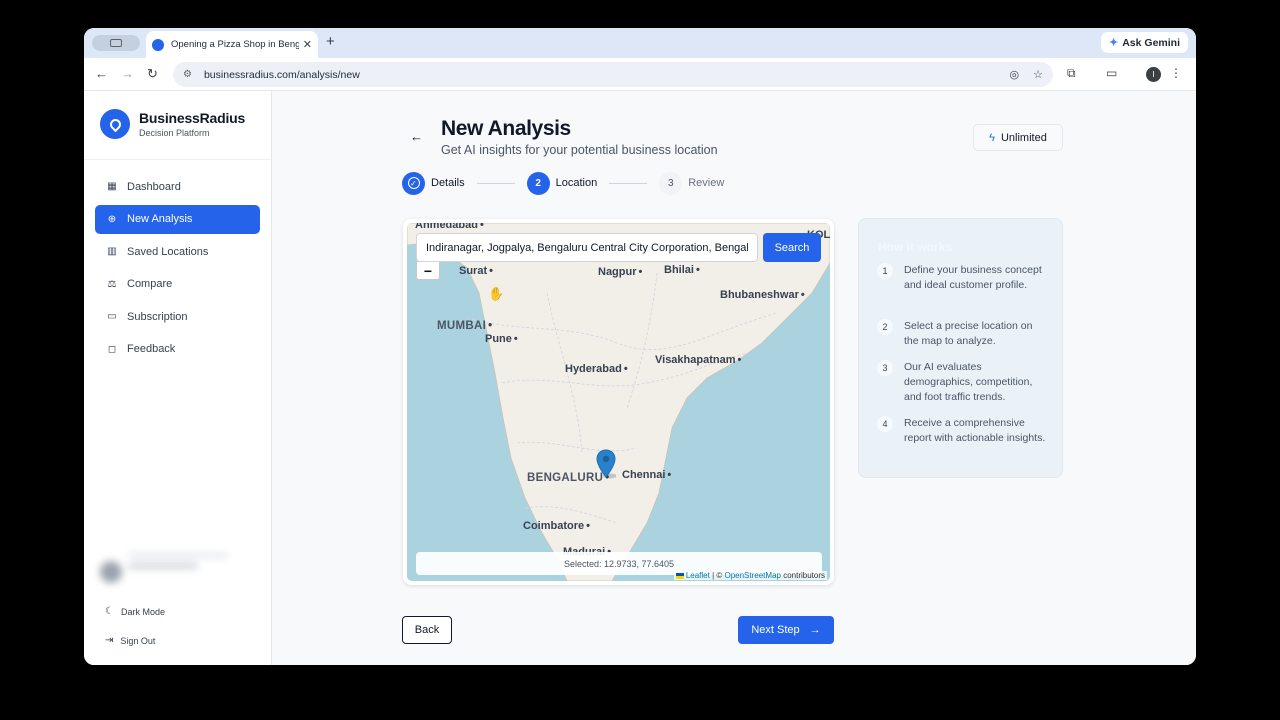  I want to click on moon-icon: ☾, so click(109, 611).